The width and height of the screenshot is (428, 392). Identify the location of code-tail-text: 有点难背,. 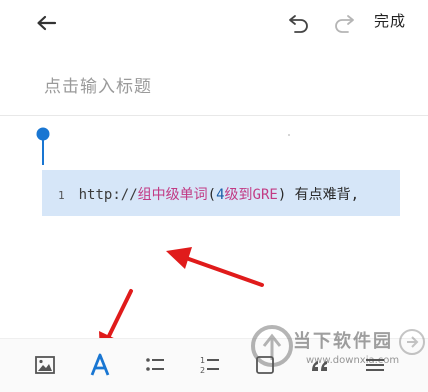
(323, 195).